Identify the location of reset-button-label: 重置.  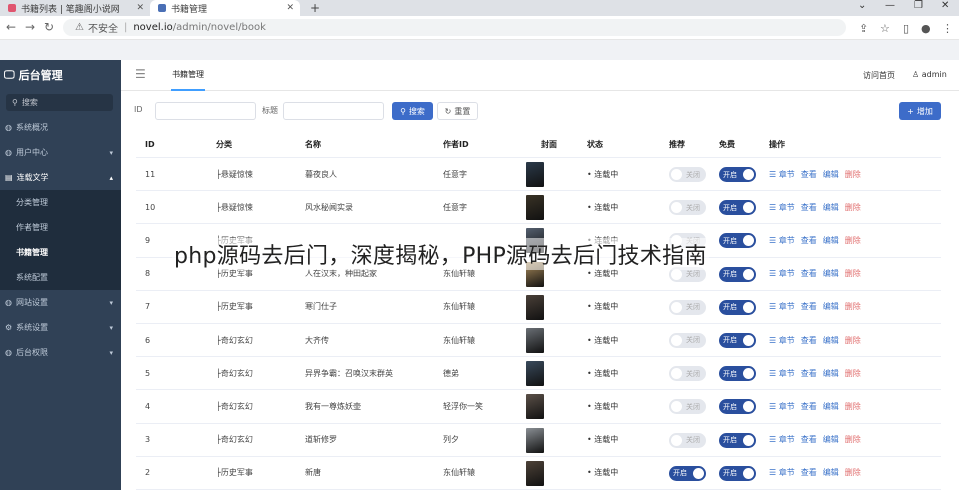
(462, 111).